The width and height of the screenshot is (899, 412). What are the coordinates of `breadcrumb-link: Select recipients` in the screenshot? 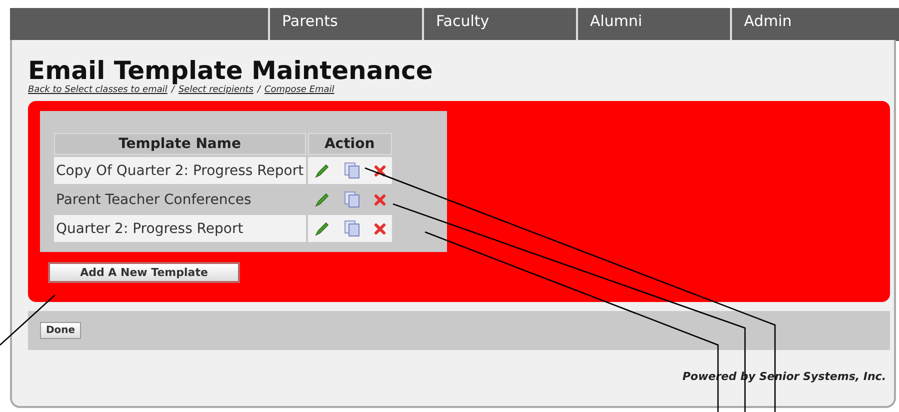 It's located at (216, 90).